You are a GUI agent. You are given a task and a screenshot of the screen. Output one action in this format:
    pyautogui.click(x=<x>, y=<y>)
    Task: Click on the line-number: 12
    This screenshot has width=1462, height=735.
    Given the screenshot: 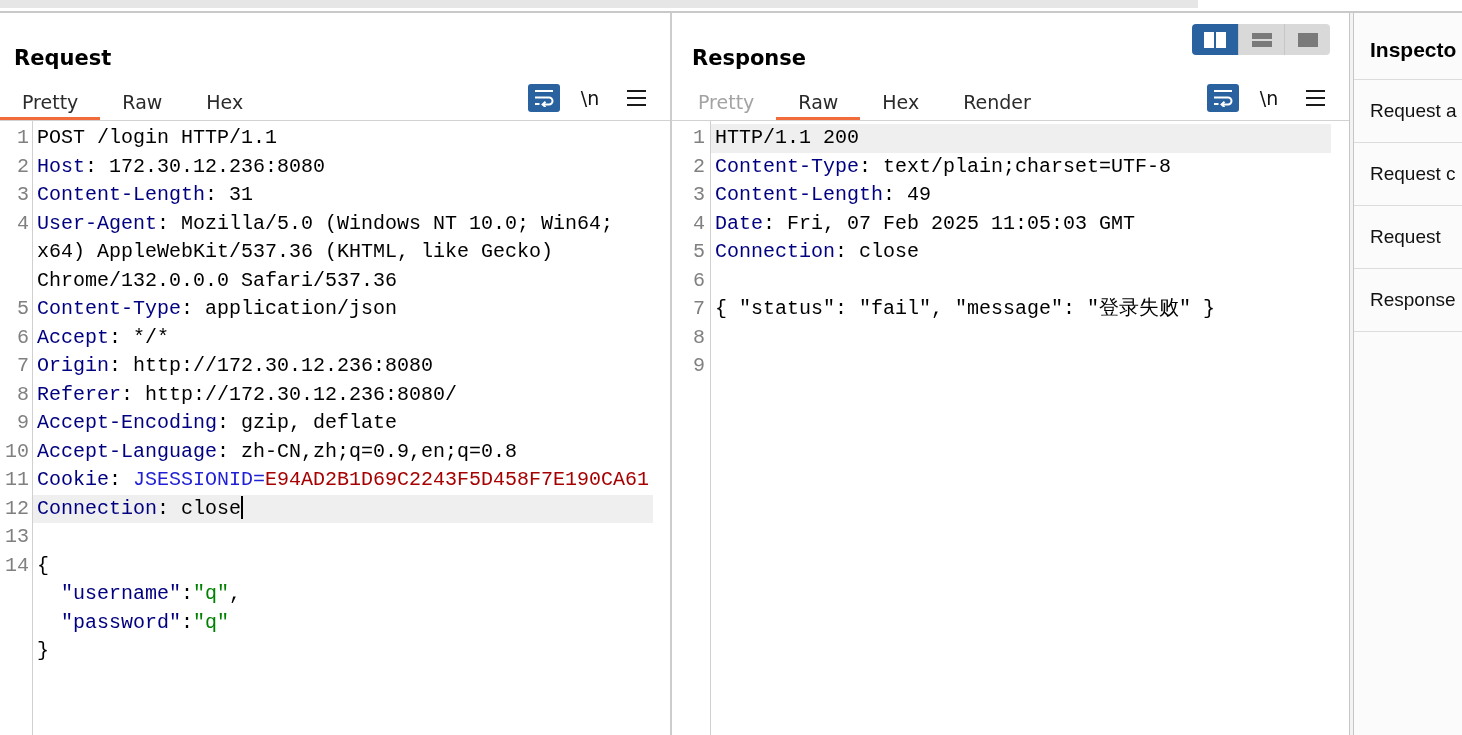 What is the action you would take?
    pyautogui.click(x=17, y=508)
    